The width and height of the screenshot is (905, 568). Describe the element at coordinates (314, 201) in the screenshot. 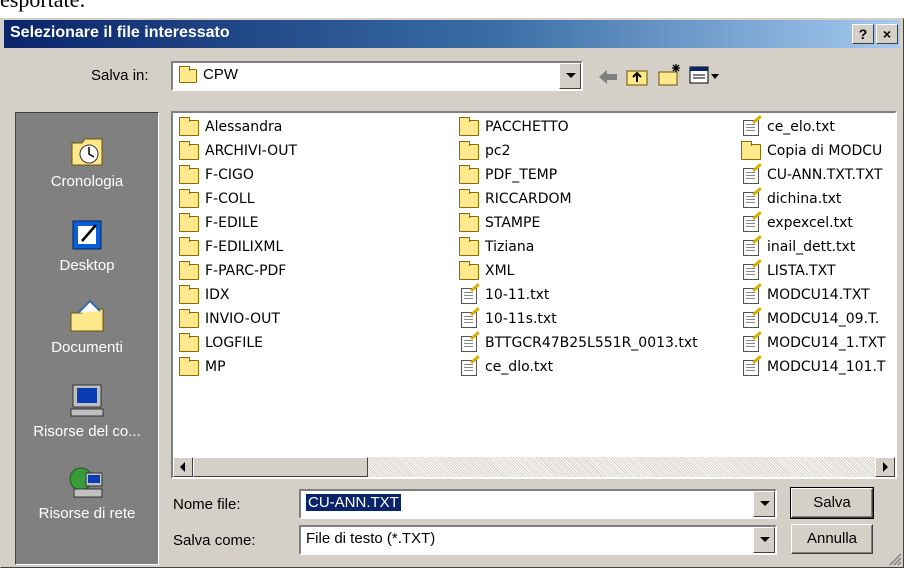

I see `file-list-item: F-COLL` at that location.